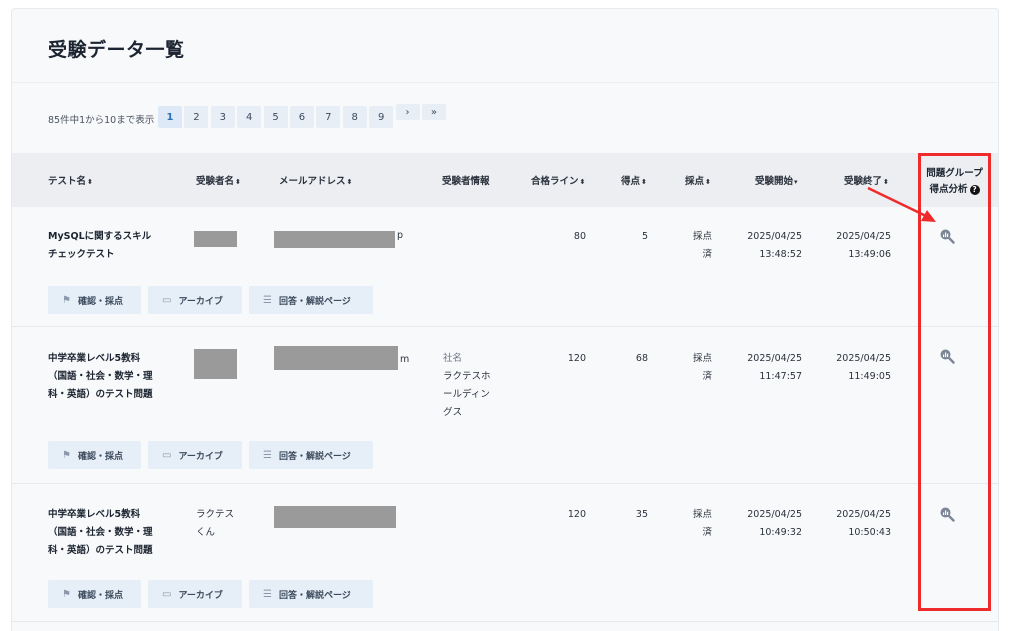 The width and height of the screenshot is (1024, 631). What do you see at coordinates (780, 376) in the screenshot?
I see `start-time: 11:47:57` at bounding box center [780, 376].